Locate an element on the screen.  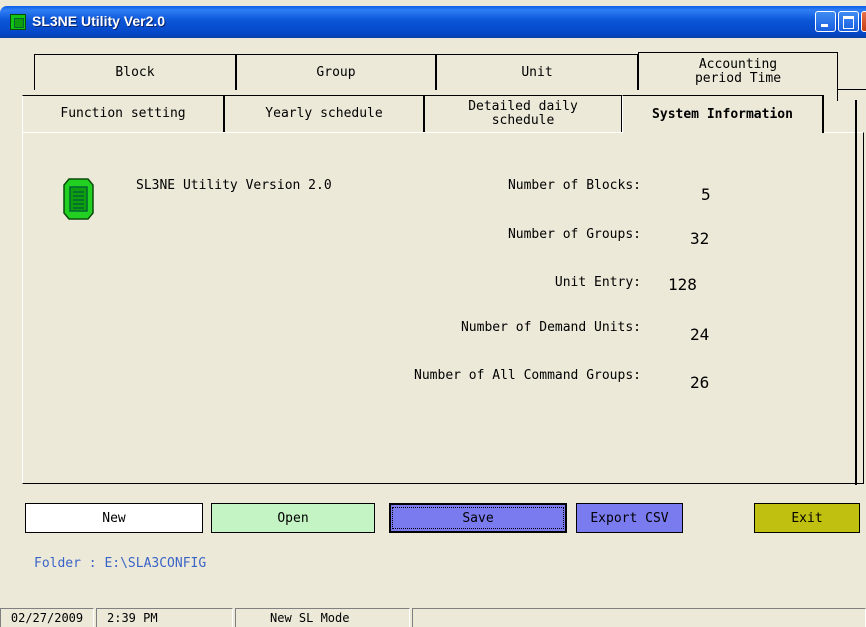
blocks-value: 5 is located at coordinates (706, 194).